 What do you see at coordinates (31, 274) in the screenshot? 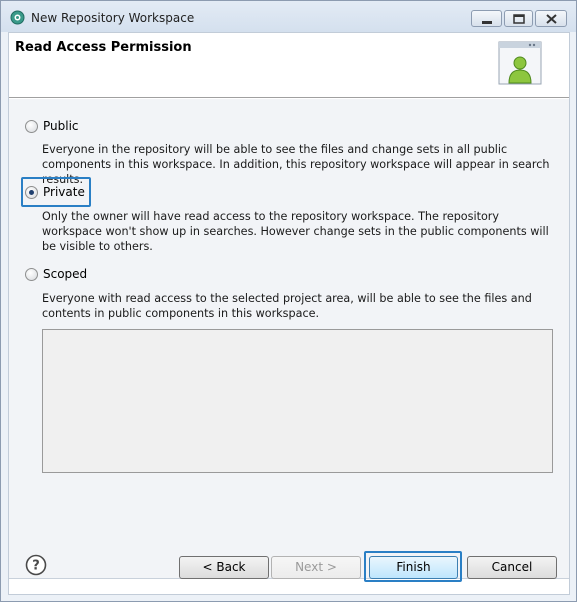
I see `radio-scoped-indicator` at bounding box center [31, 274].